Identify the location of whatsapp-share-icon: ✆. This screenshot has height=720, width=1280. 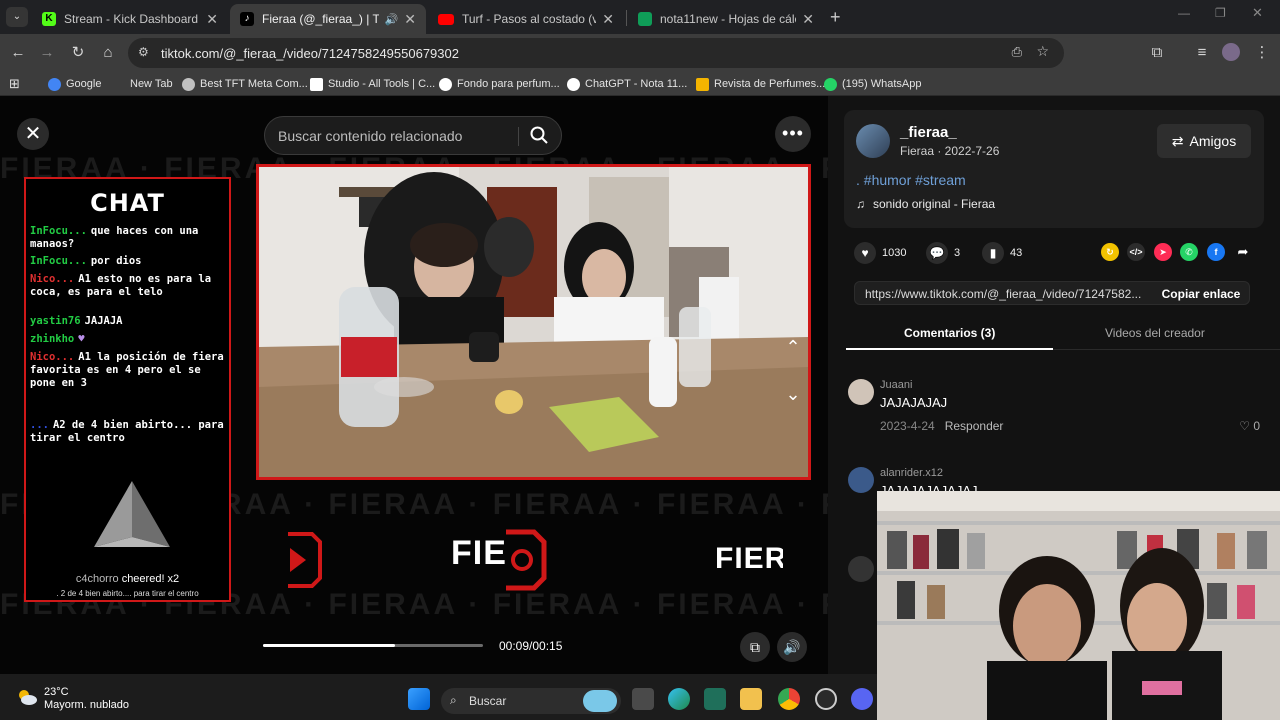
(1189, 252).